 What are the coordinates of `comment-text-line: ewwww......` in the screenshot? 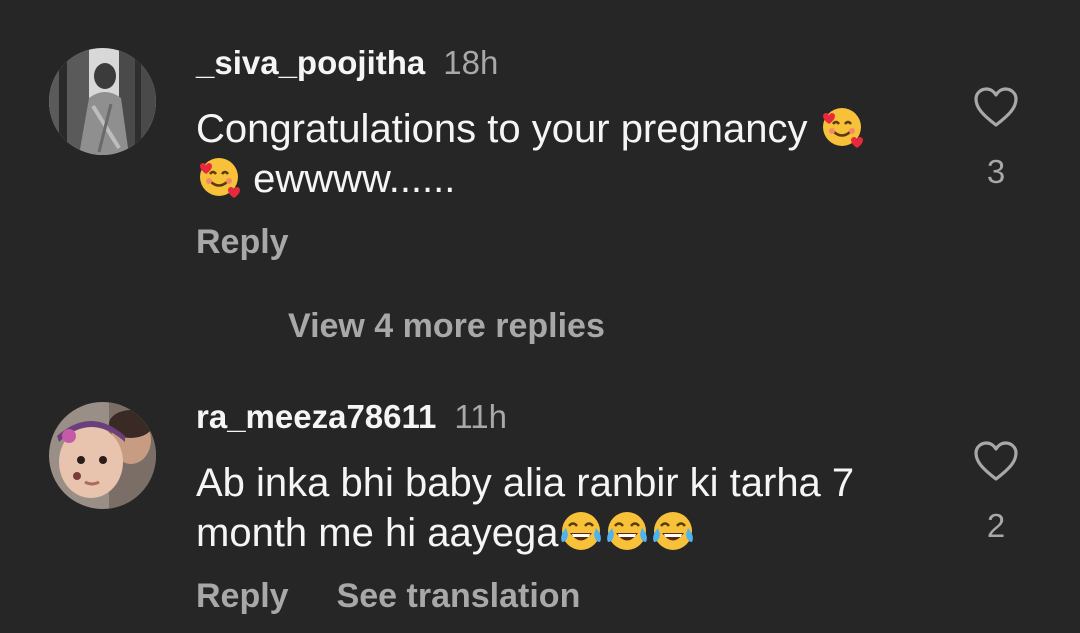 It's located at (349, 179).